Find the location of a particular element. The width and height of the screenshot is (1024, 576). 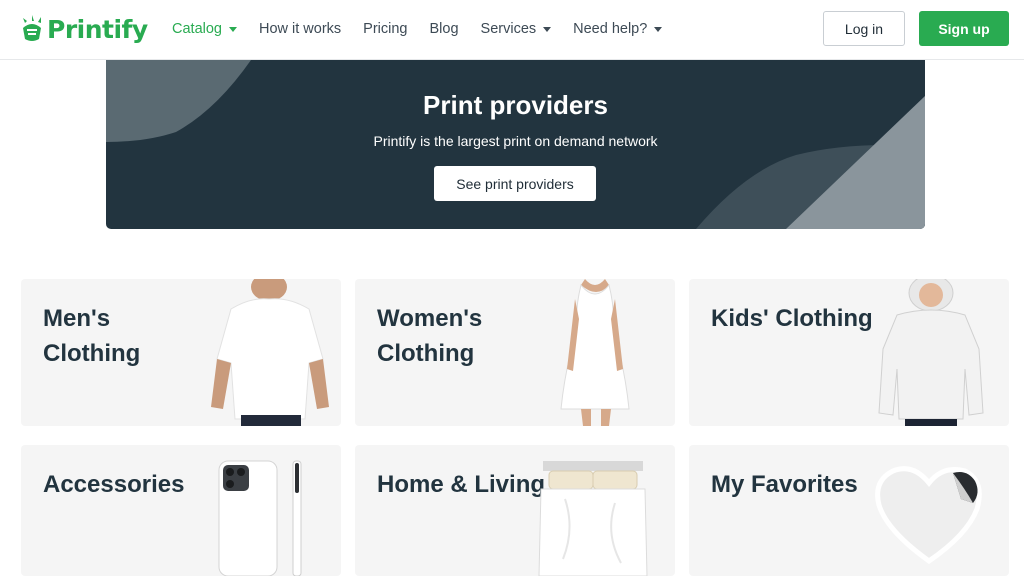

category-title: Men's Clothing is located at coordinates (92, 336).